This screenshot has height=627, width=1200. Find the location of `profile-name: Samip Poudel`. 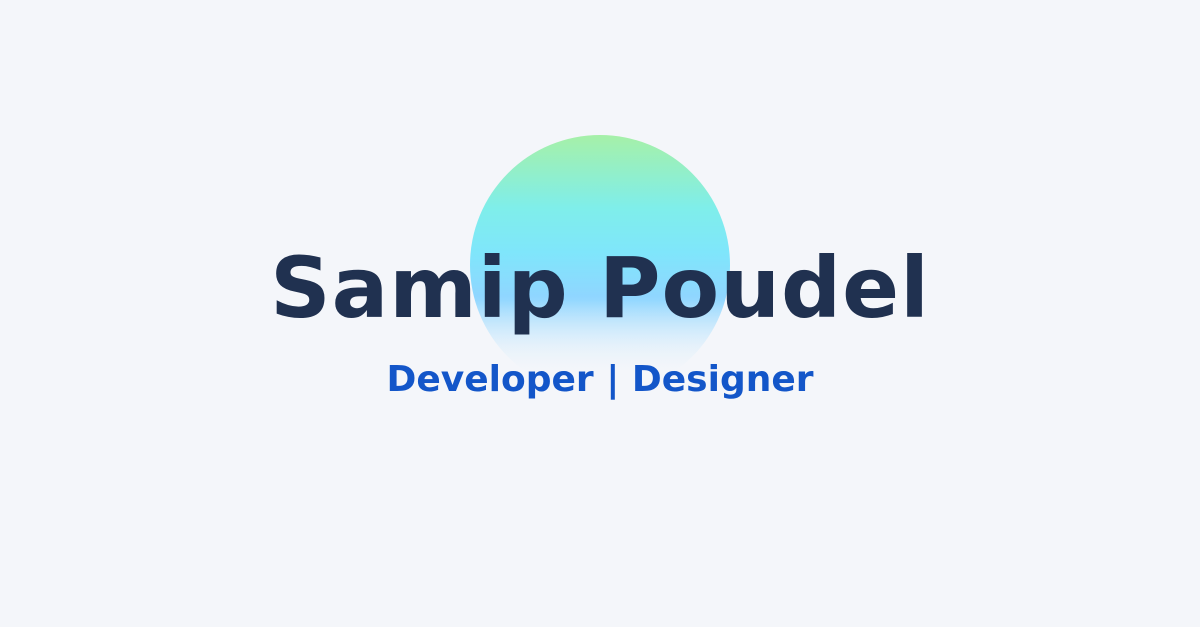

profile-name: Samip Poudel is located at coordinates (600, 288).